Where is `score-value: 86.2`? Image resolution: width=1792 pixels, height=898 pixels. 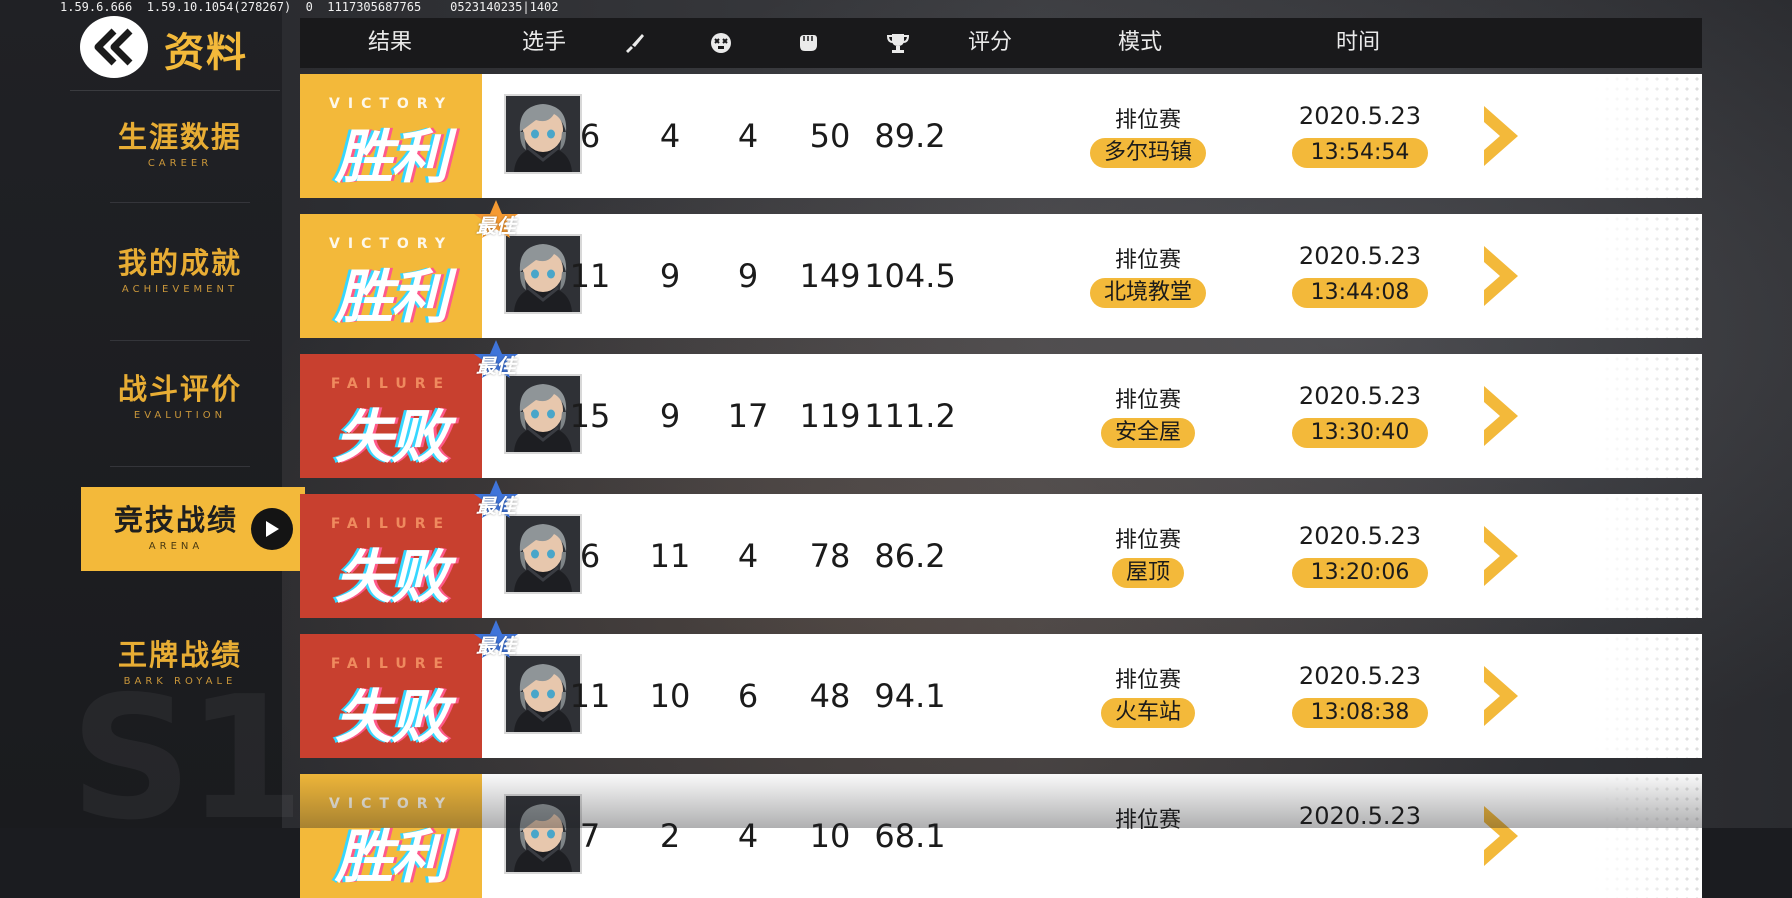
score-value: 86.2 is located at coordinates (910, 556).